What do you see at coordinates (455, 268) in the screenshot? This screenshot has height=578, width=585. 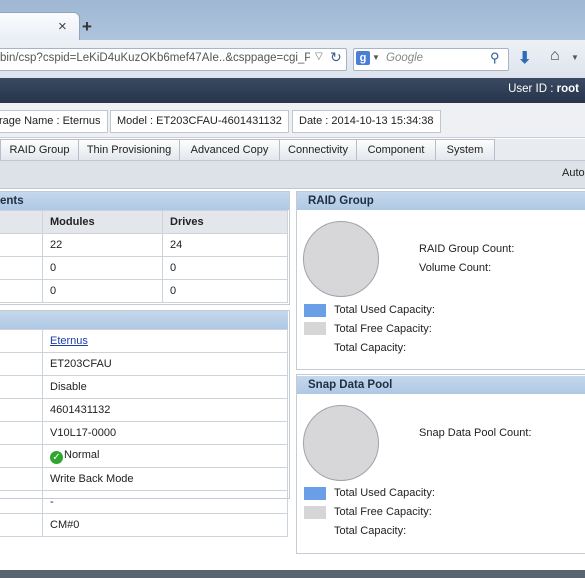 I see `volume-count-label: Volume Count:` at bounding box center [455, 268].